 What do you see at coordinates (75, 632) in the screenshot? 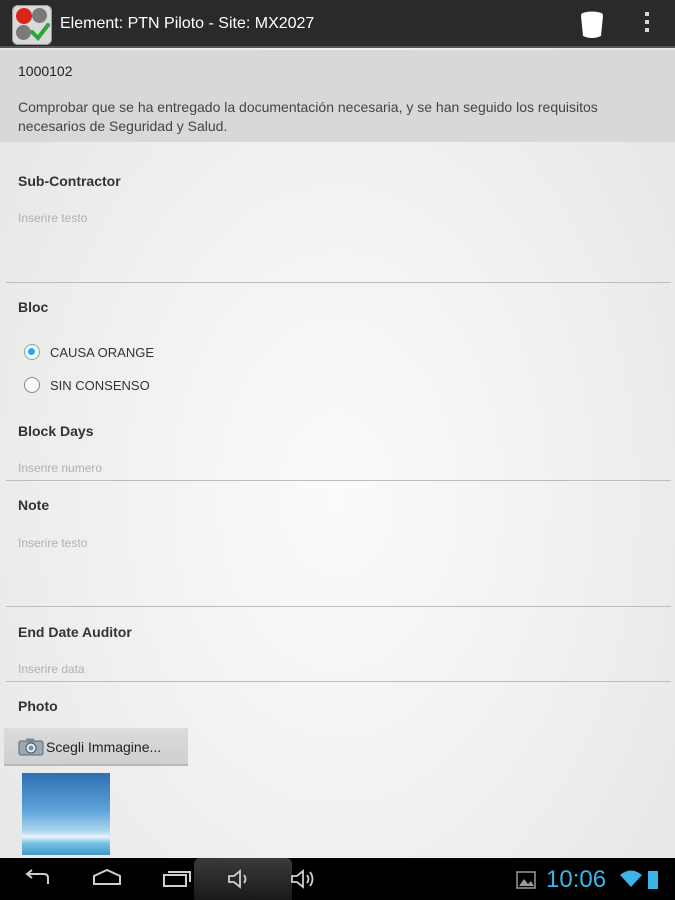
I see `end-date-label: End Date Auditor` at bounding box center [75, 632].